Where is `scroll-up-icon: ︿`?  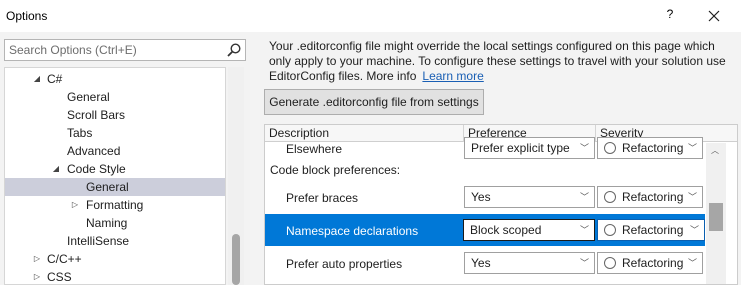
scroll-up-icon: ︿ is located at coordinates (715, 150).